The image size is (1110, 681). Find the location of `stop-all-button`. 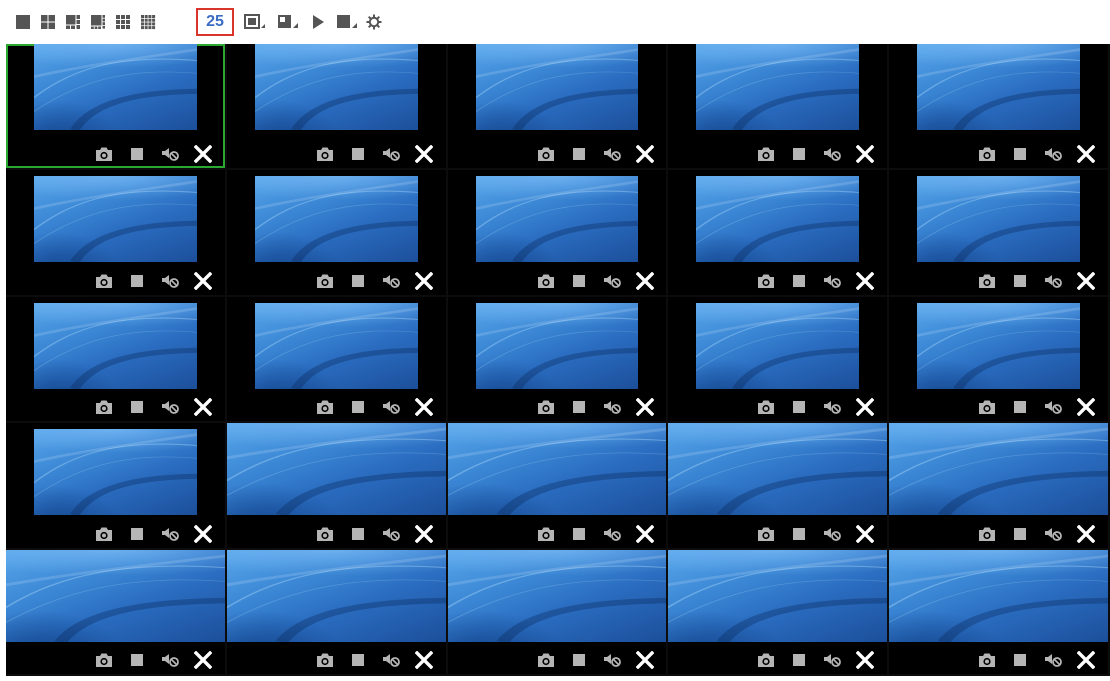

stop-all-button is located at coordinates (347, 22).